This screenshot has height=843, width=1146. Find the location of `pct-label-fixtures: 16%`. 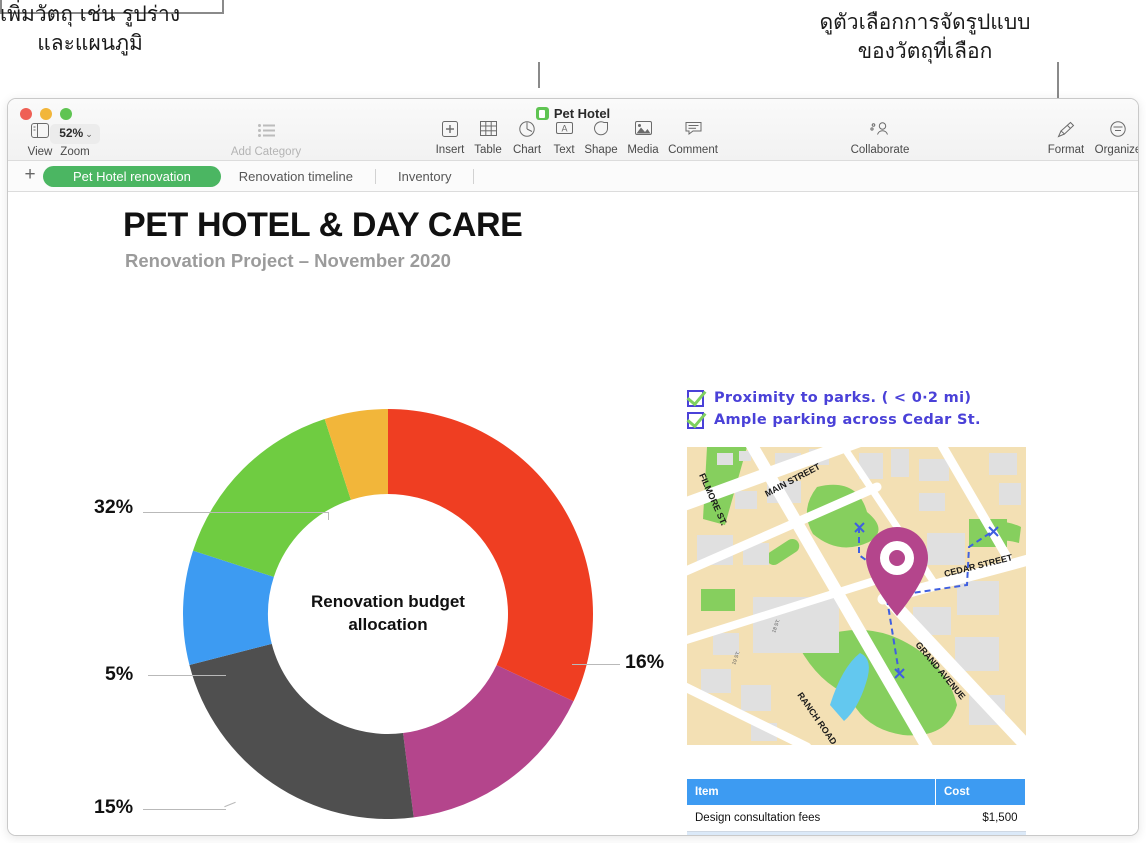

pct-label-fixtures: 16% is located at coordinates (645, 662).